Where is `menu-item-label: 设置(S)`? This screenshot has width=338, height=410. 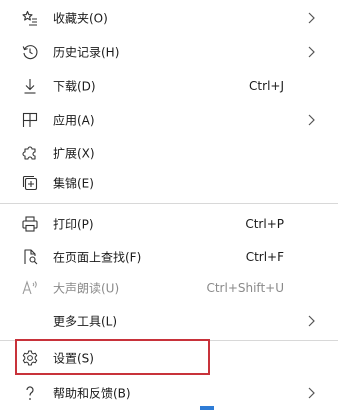
menu-item-label: 设置(S) is located at coordinates (73, 358).